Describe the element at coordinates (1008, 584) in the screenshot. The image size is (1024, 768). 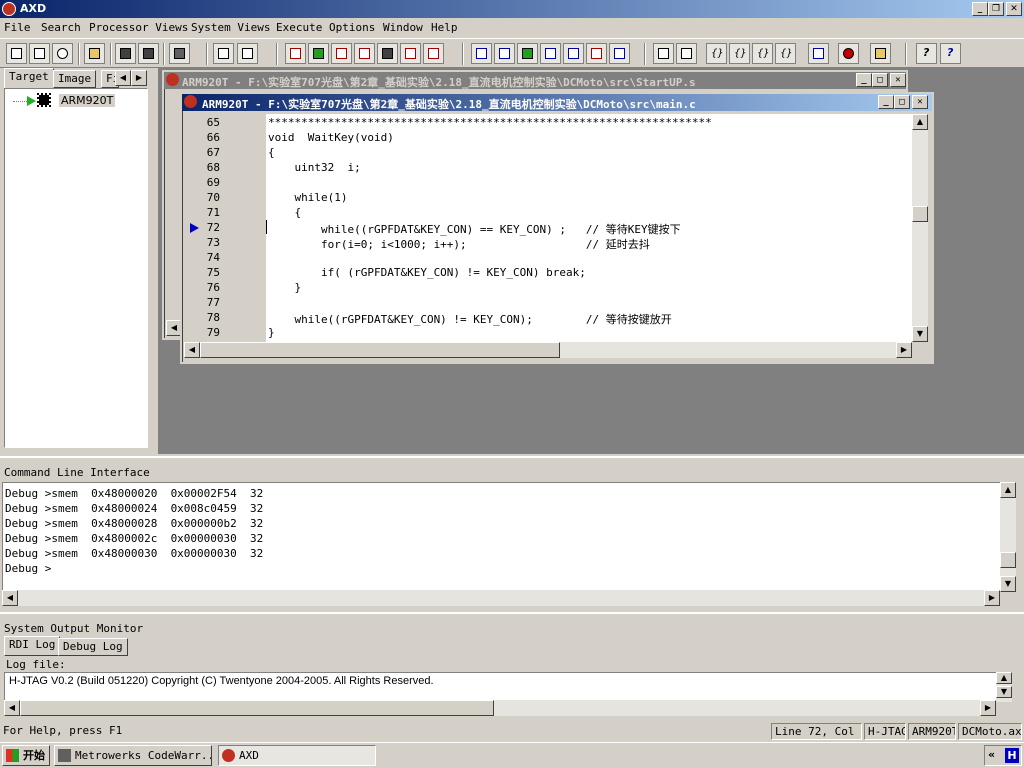
I see `cli-scroll-down-icon: ▼` at that location.